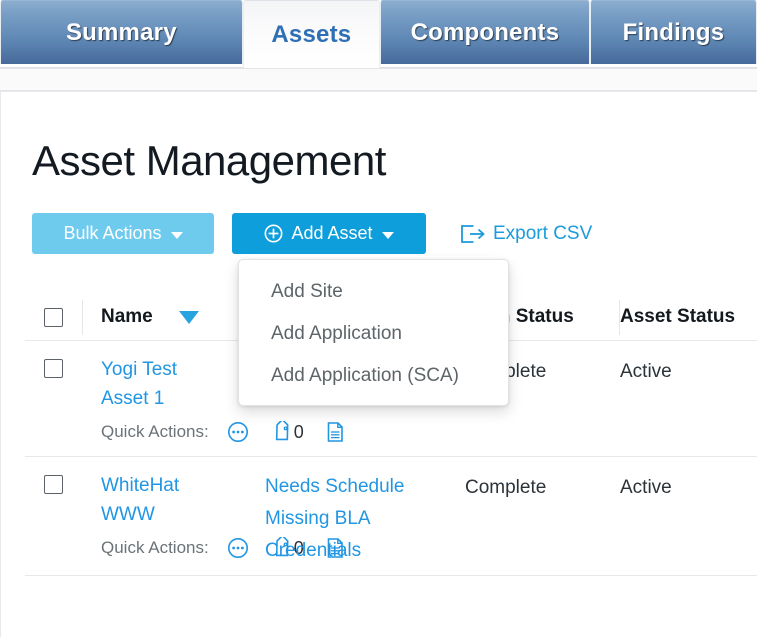 Image resolution: width=757 pixels, height=637 pixels. I want to click on bulk-actions-button: Bulk Actions, so click(123, 233).